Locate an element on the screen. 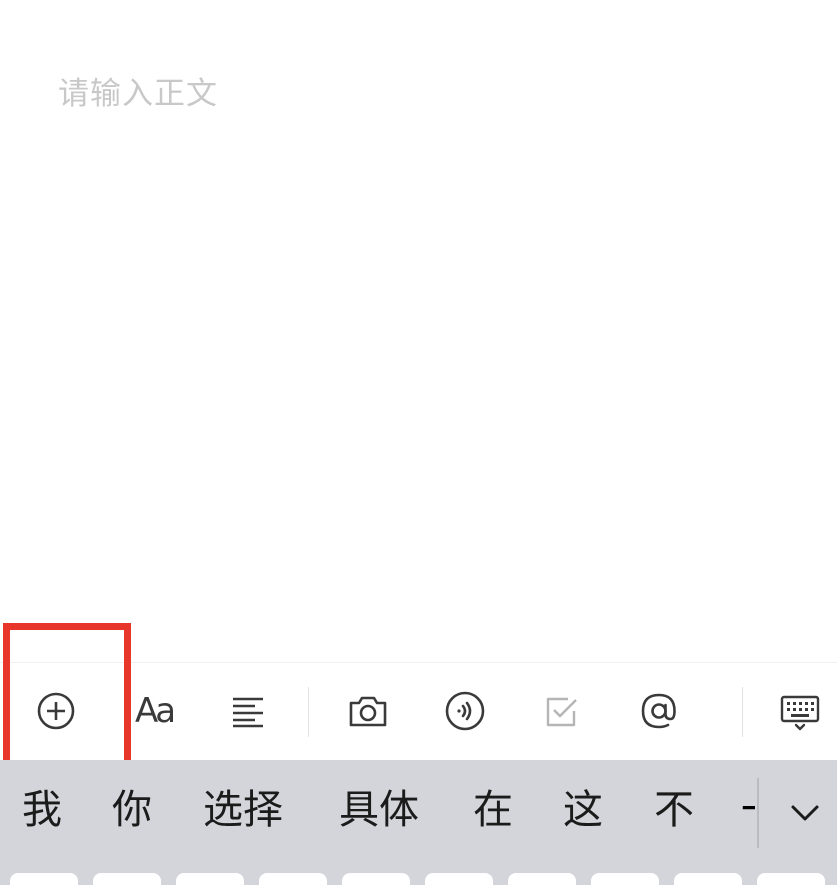  font-size-label: Aa is located at coordinates (155, 711).